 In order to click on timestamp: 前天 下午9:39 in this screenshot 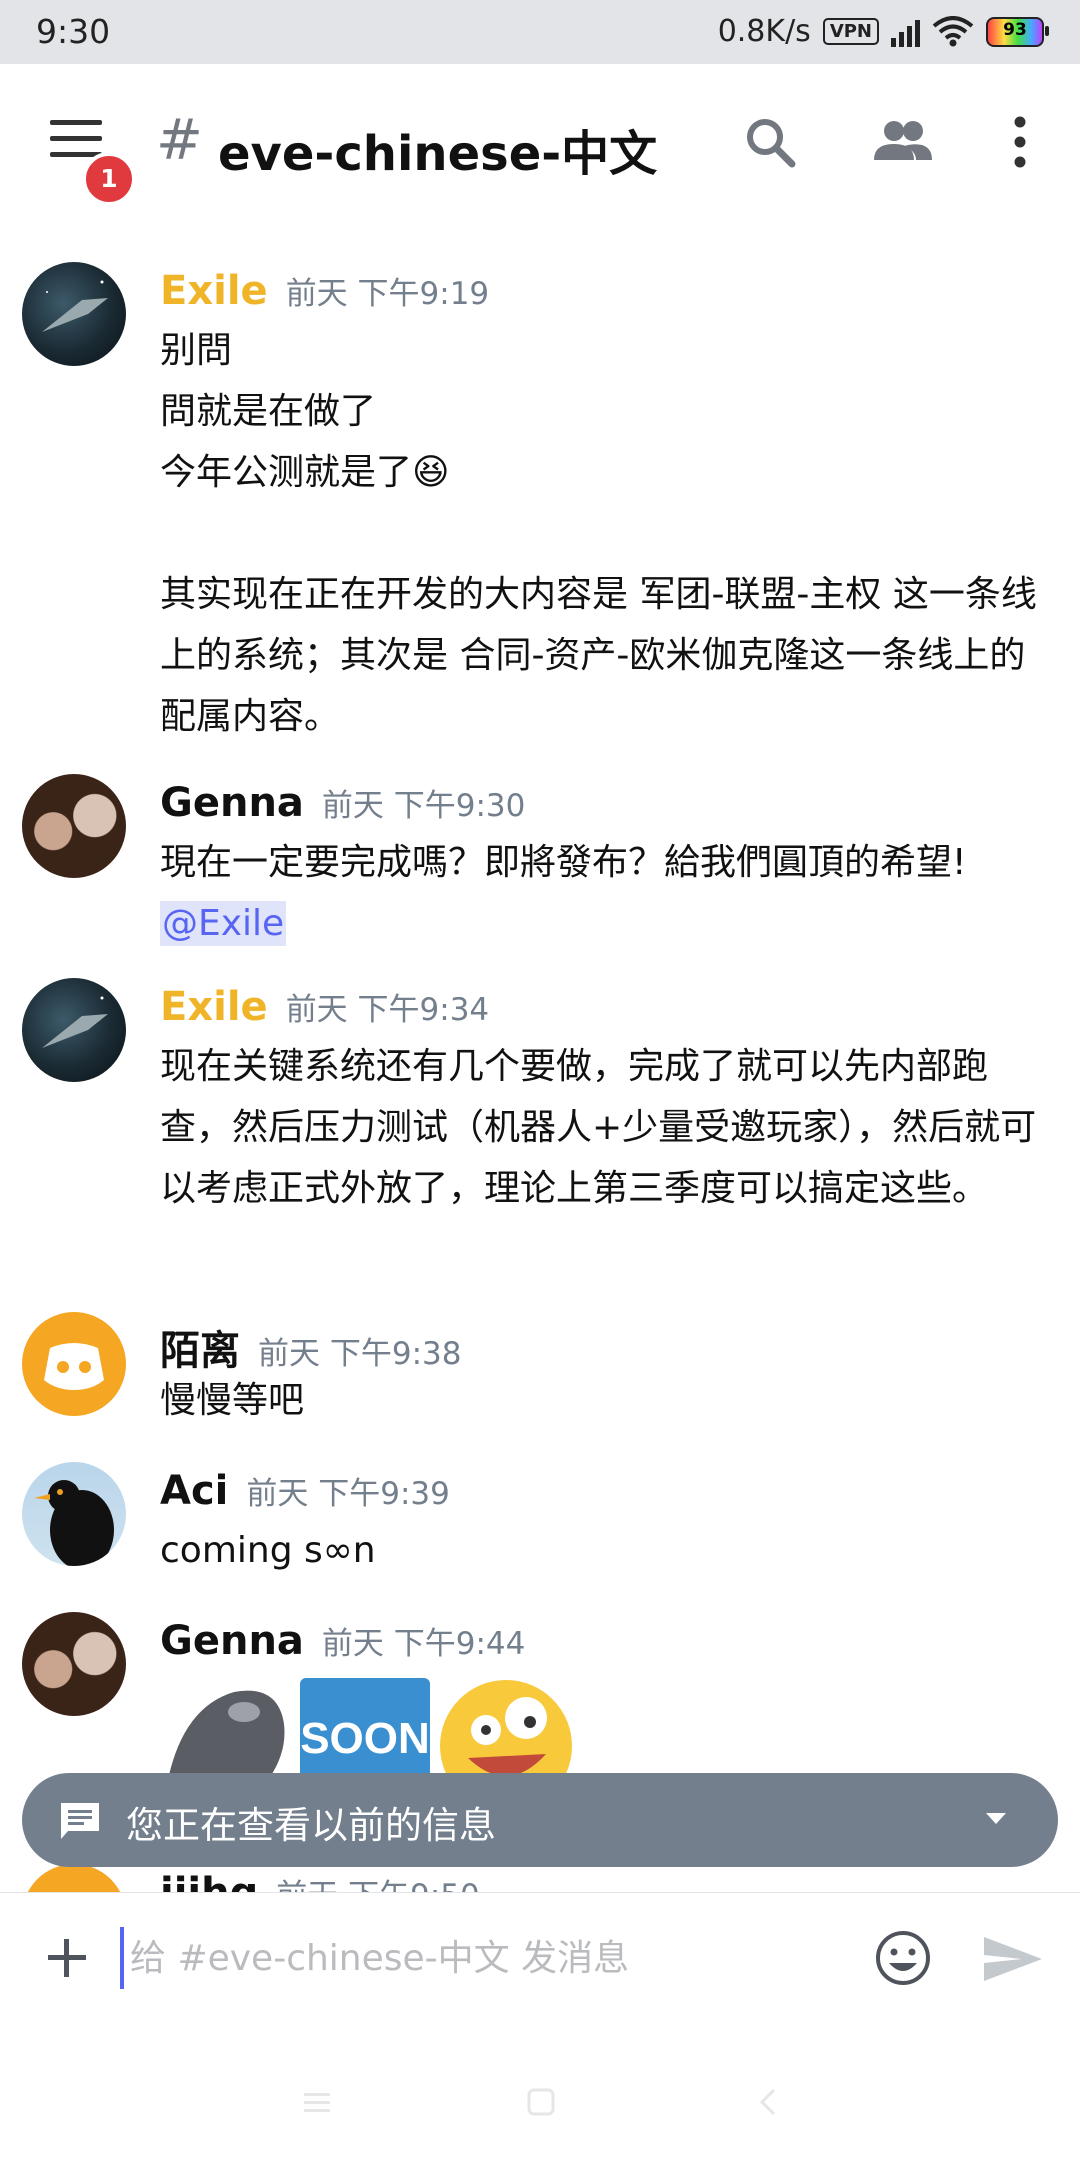, I will do `click(348, 1494)`.